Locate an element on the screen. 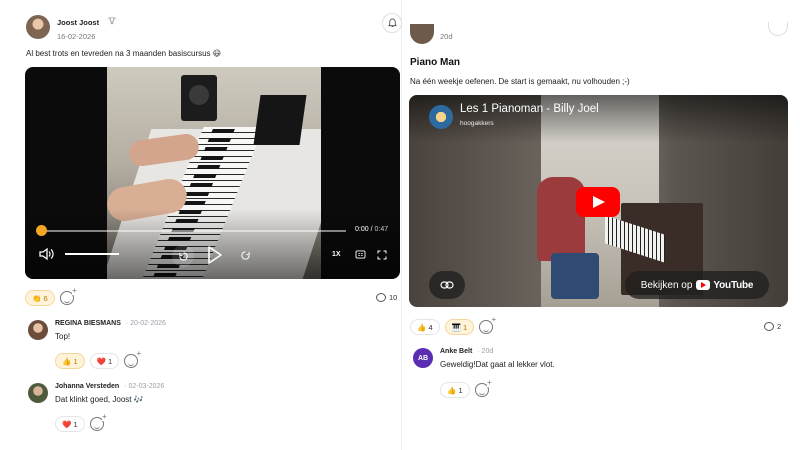  play-icon is located at coordinates (215, 256).